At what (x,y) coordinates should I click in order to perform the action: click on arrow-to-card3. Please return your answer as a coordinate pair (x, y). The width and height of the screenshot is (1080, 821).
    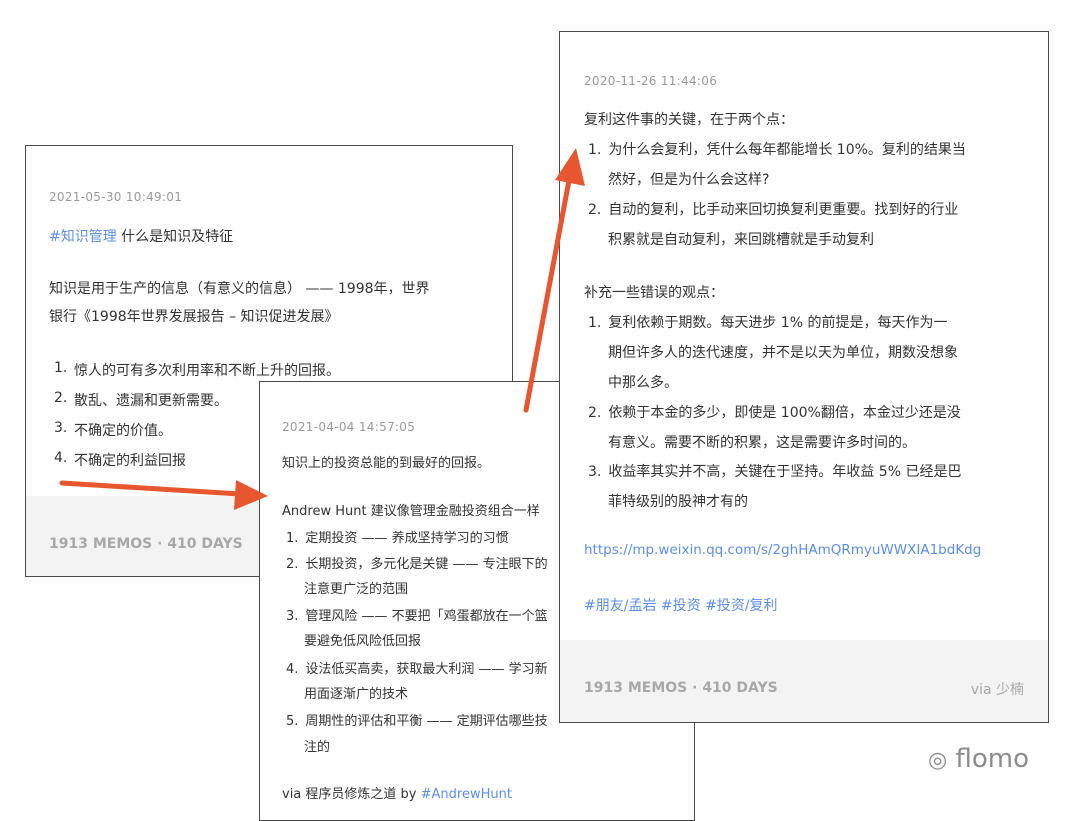
    Looking at the image, I should click on (554, 280).